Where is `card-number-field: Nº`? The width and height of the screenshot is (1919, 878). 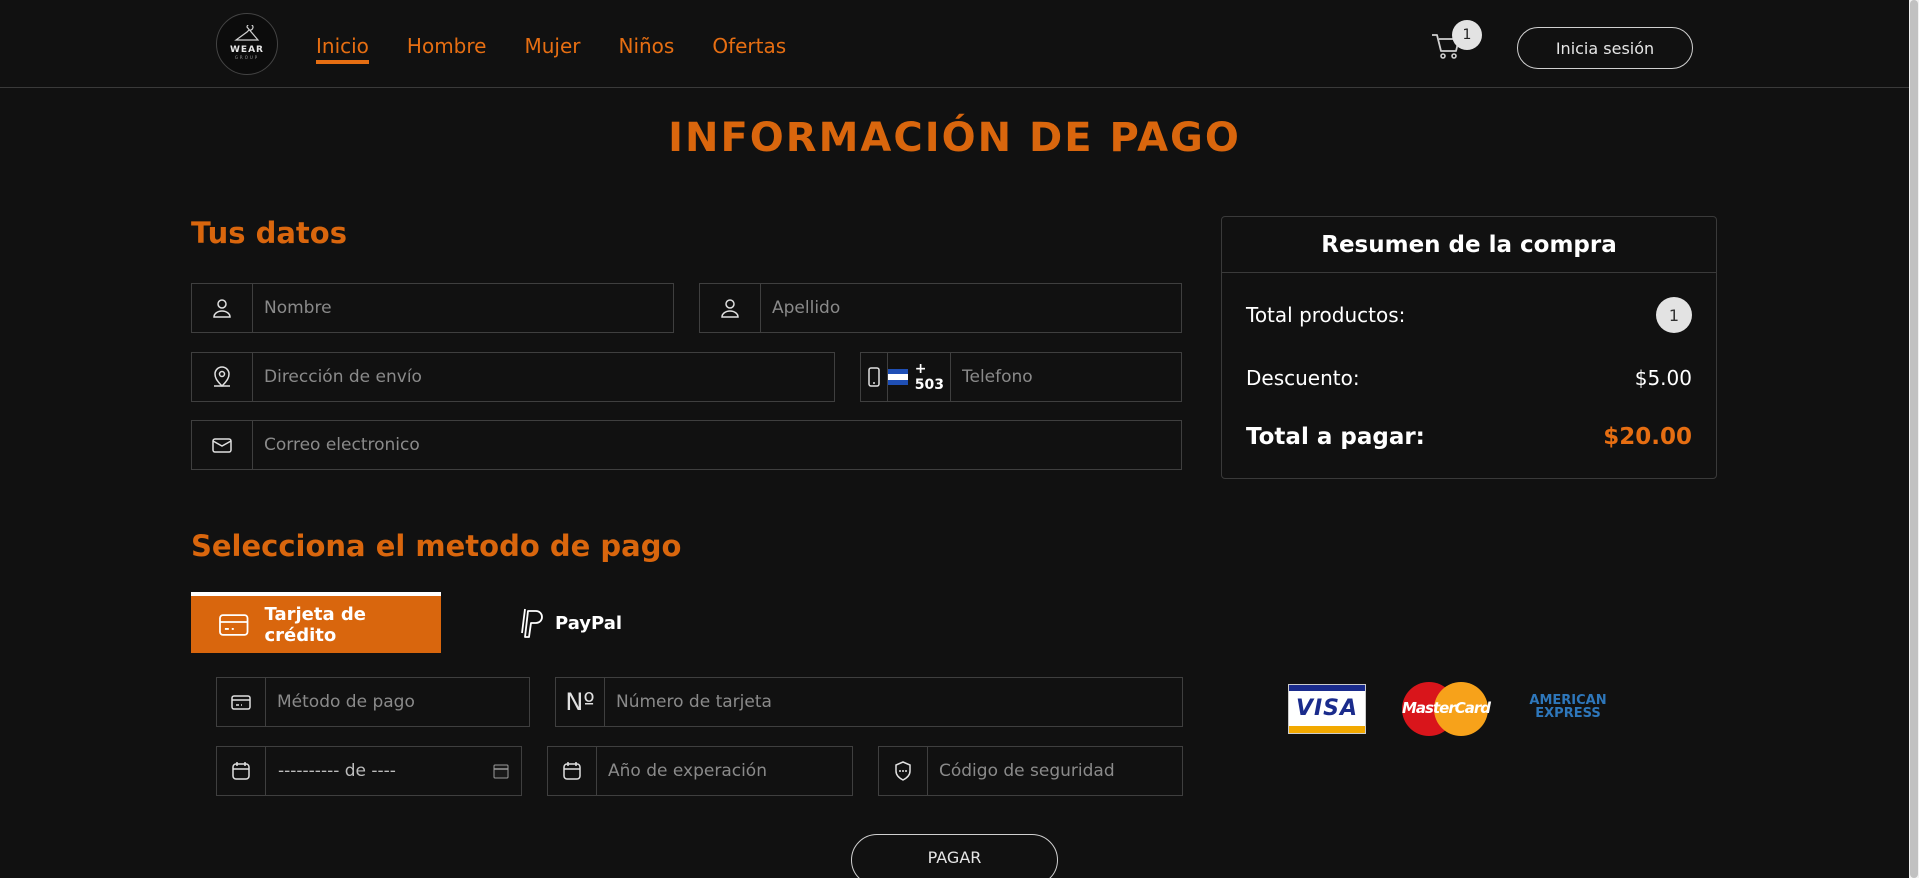 card-number-field: Nº is located at coordinates (869, 702).